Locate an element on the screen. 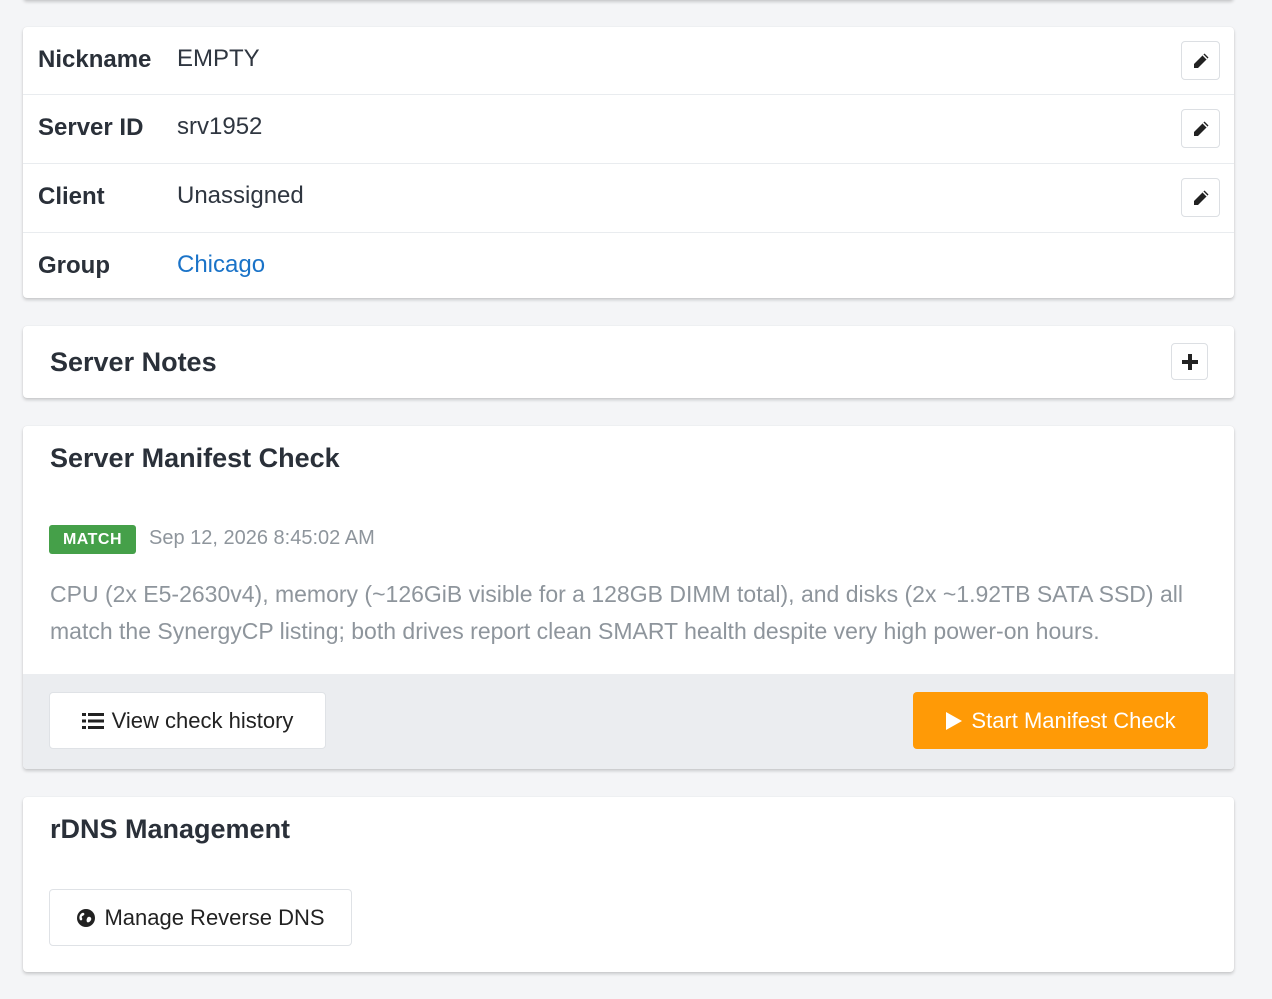 The image size is (1272, 999). nickname-label: Nickname is located at coordinates (95, 59).